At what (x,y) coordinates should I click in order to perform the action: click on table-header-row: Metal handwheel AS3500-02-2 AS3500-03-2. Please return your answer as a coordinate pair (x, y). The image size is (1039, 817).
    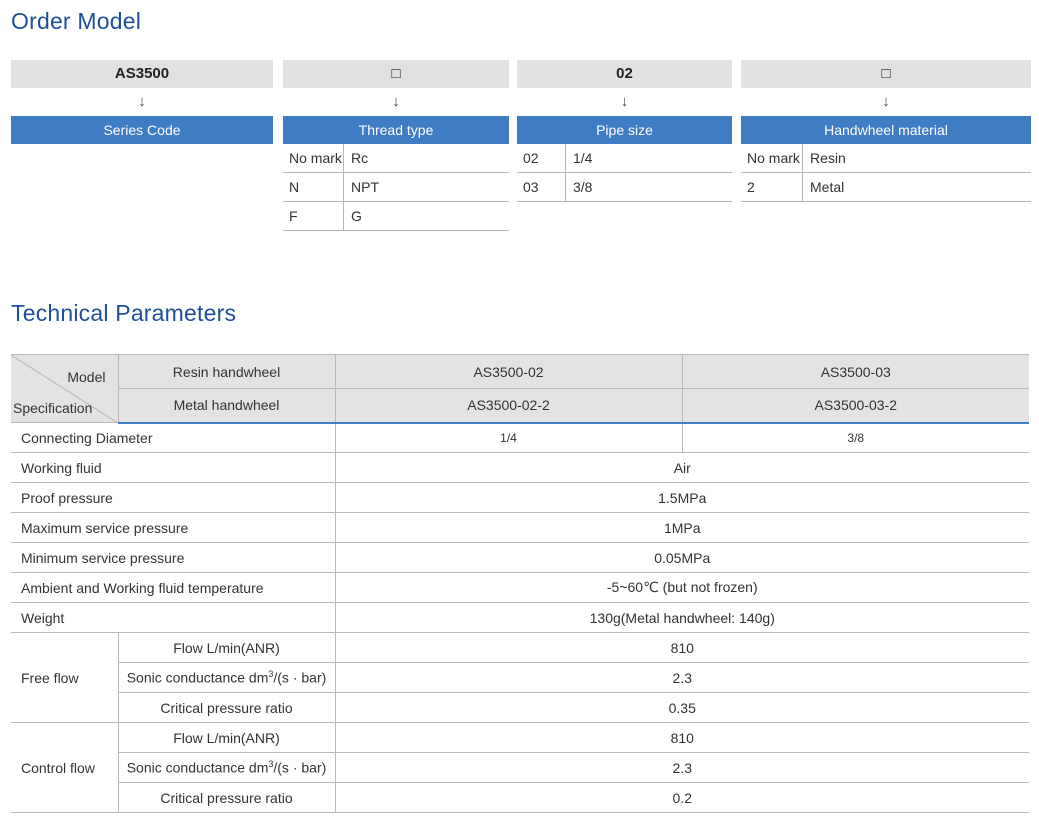
    Looking at the image, I should click on (520, 406).